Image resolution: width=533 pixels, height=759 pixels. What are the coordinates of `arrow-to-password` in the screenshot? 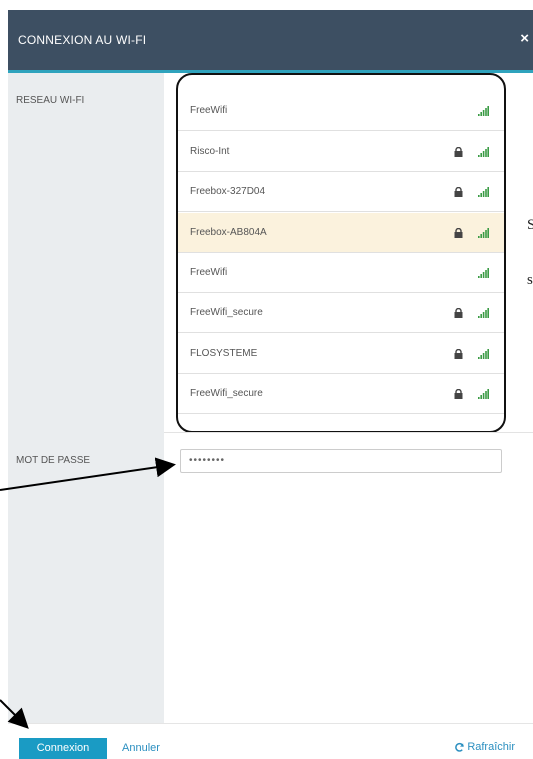 It's located at (88, 474).